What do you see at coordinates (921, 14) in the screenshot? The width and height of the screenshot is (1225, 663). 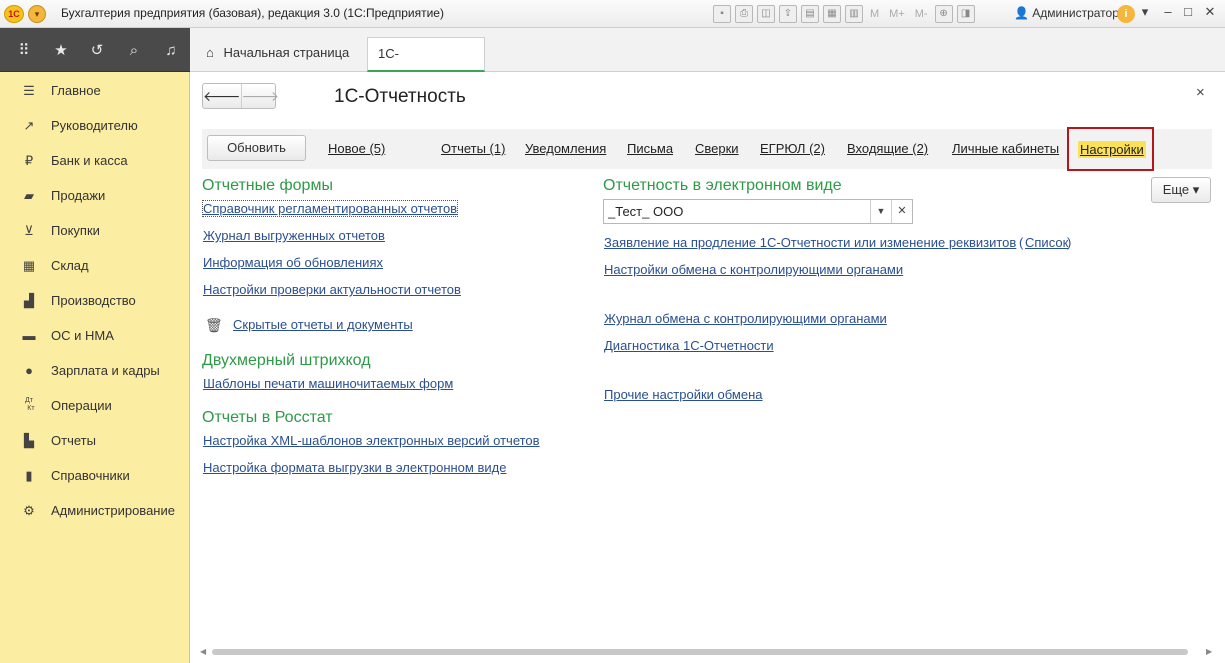 I see `memory-subtract-button: M-` at bounding box center [921, 14].